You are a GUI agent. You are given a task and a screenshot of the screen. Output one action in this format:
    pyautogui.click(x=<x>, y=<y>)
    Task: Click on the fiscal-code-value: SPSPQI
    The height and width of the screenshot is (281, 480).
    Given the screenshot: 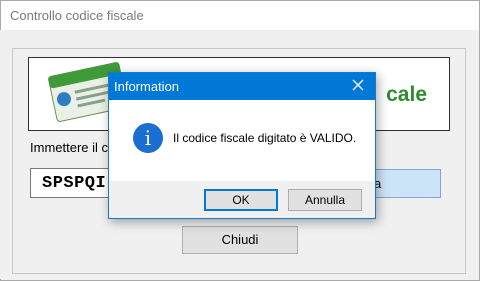 What is the action you would take?
    pyautogui.click(x=74, y=183)
    